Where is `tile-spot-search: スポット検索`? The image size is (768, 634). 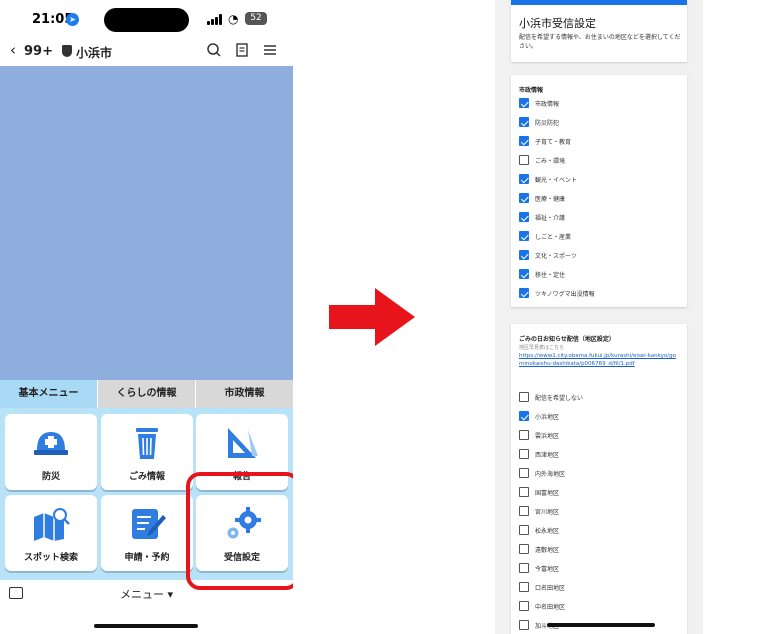 tile-spot-search: スポット検索 is located at coordinates (51, 533).